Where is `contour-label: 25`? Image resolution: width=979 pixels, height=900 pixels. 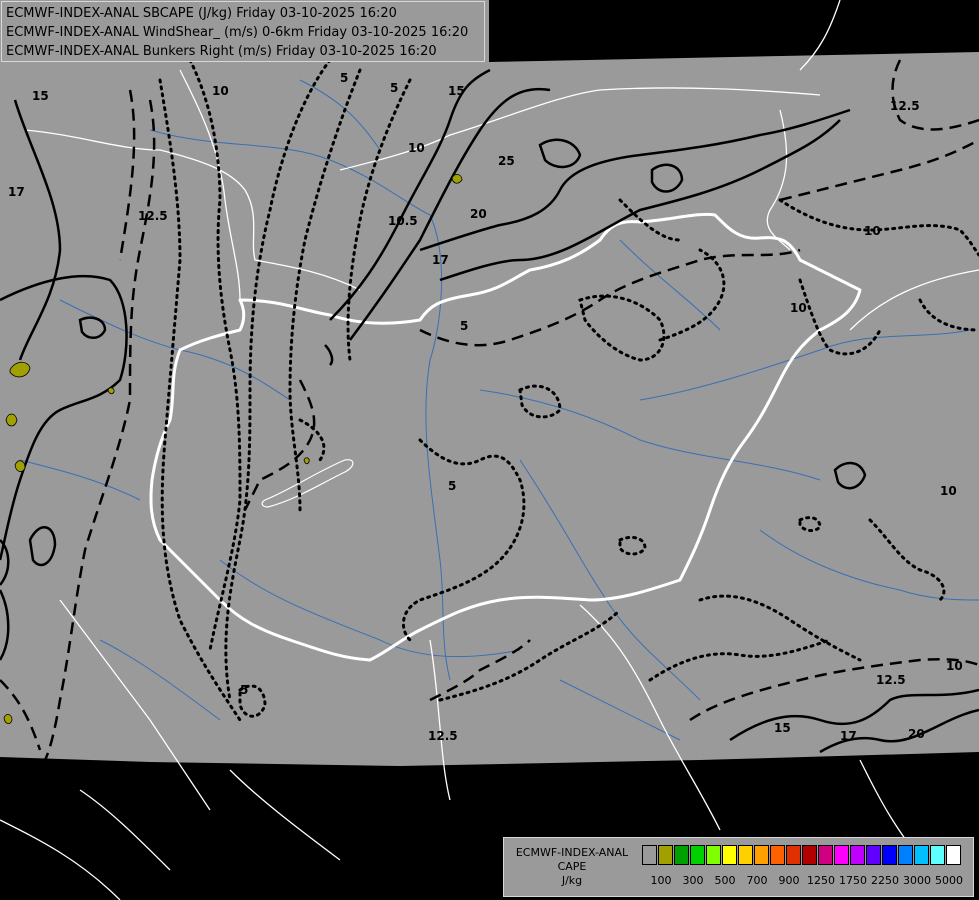 contour-label: 25 is located at coordinates (506, 161).